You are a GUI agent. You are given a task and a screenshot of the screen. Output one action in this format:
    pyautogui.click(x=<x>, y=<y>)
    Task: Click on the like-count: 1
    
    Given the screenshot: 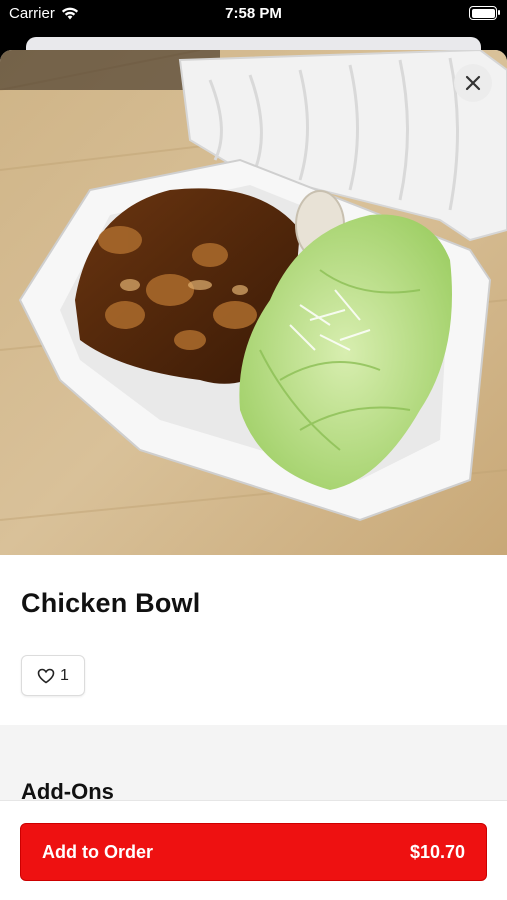 What is the action you would take?
    pyautogui.click(x=64, y=675)
    